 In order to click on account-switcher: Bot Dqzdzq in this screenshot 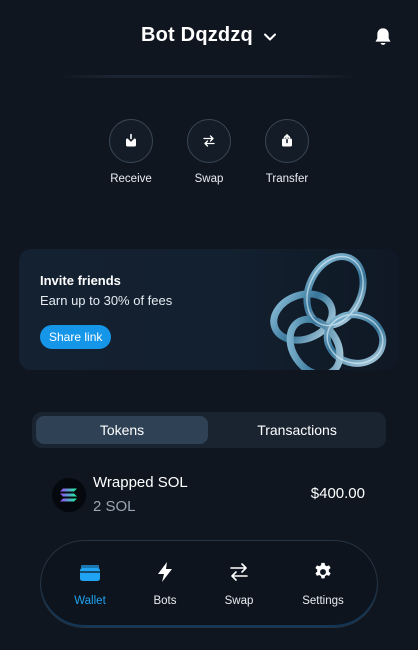, I will do `click(209, 35)`.